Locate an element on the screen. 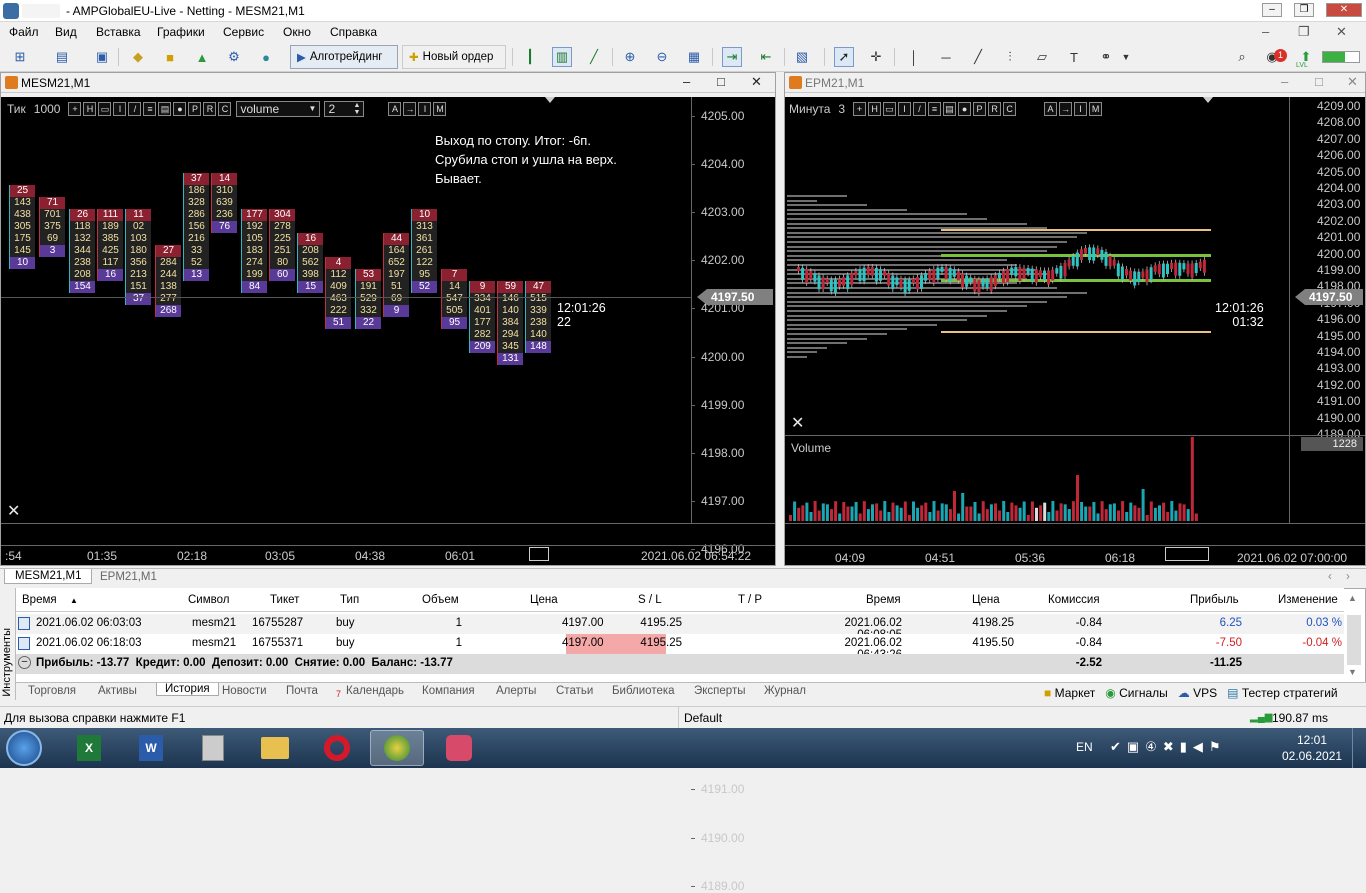 This screenshot has height=893, width=1366. horizontal-line-icon: ─ is located at coordinates (946, 57).